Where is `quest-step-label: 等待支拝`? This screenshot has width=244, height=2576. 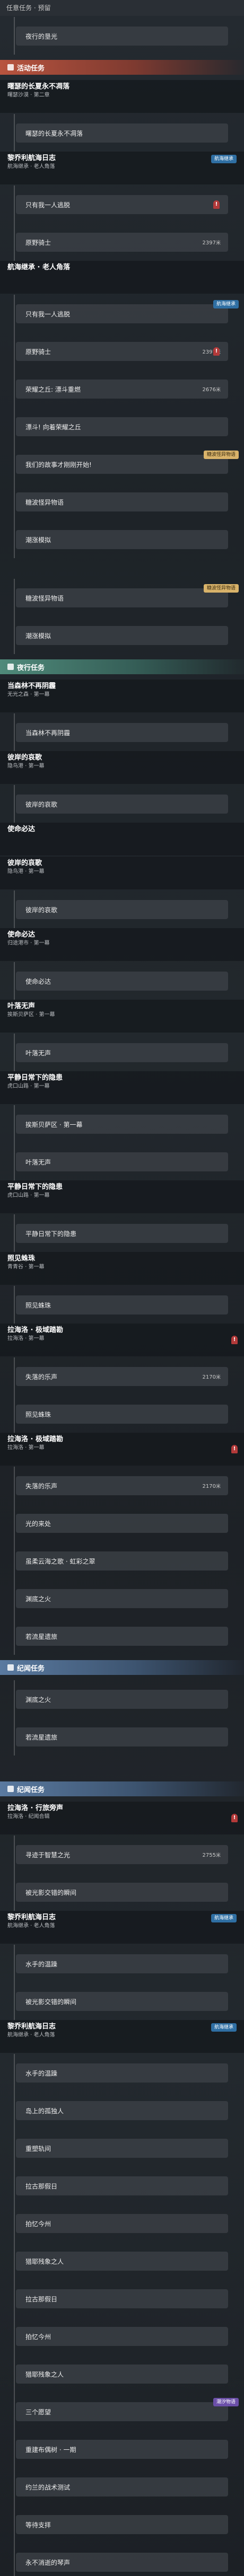
quest-step-label: 等待支拝 is located at coordinates (38, 2525).